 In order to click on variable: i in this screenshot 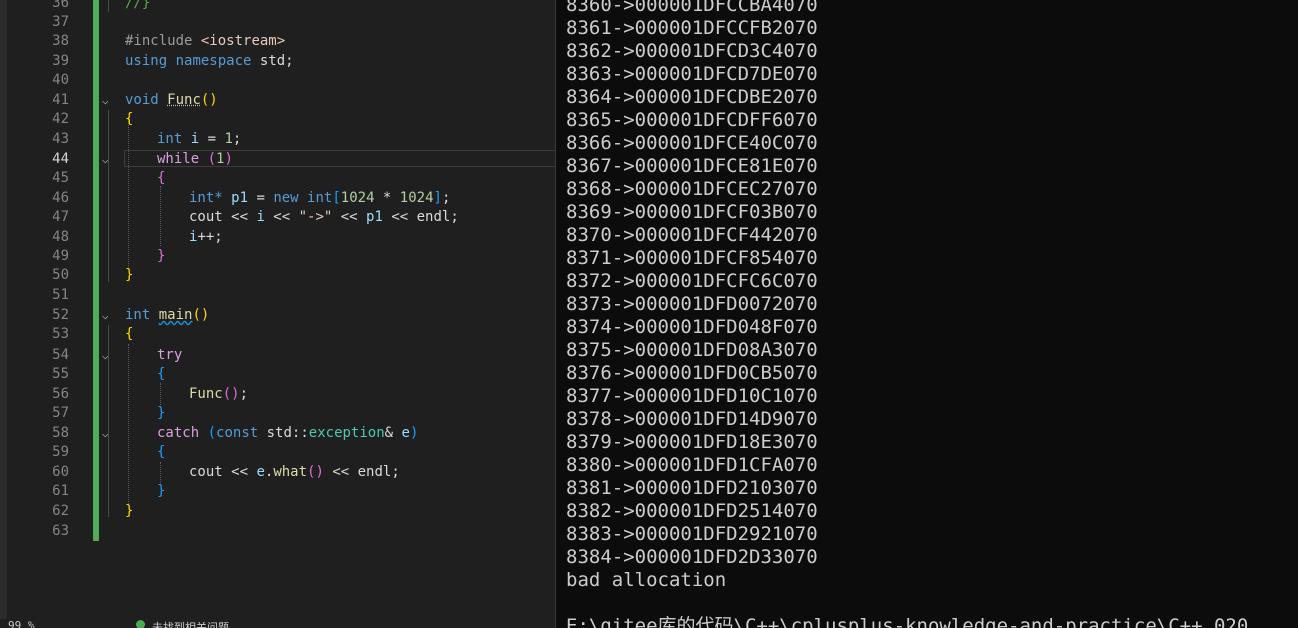, I will do `click(260, 217)`.